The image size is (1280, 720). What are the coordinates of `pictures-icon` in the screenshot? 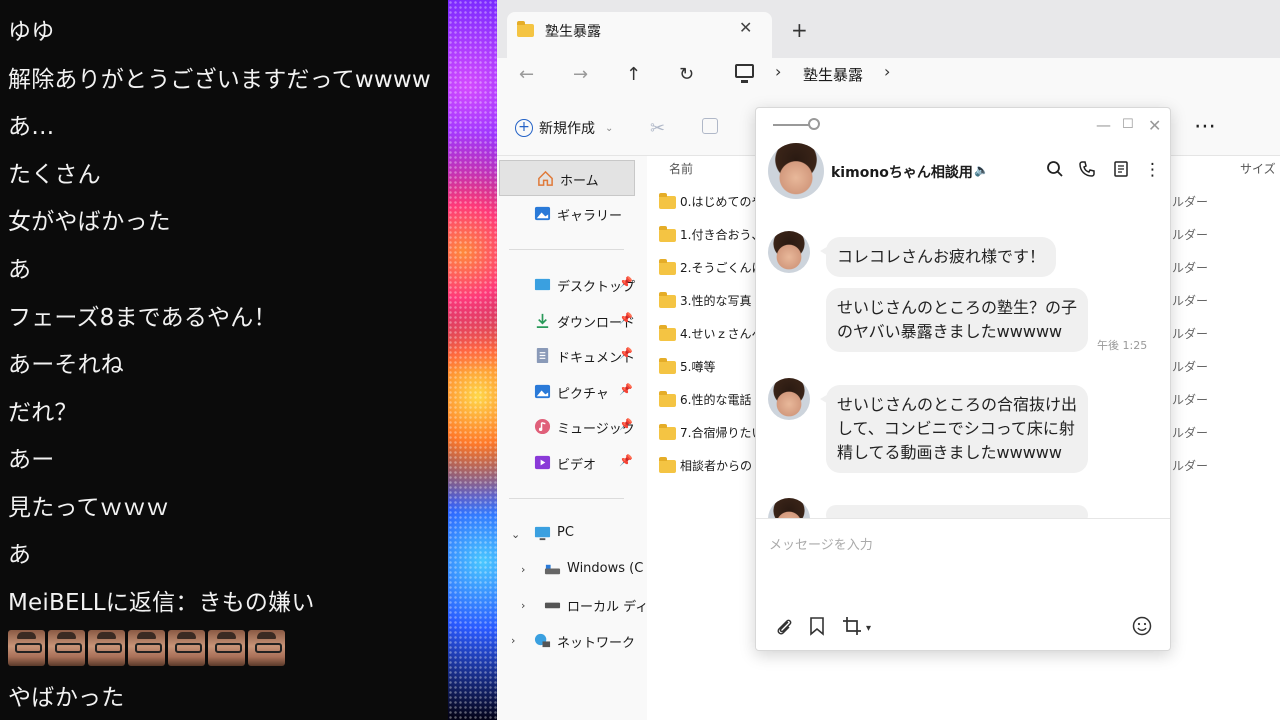 It's located at (542, 391).